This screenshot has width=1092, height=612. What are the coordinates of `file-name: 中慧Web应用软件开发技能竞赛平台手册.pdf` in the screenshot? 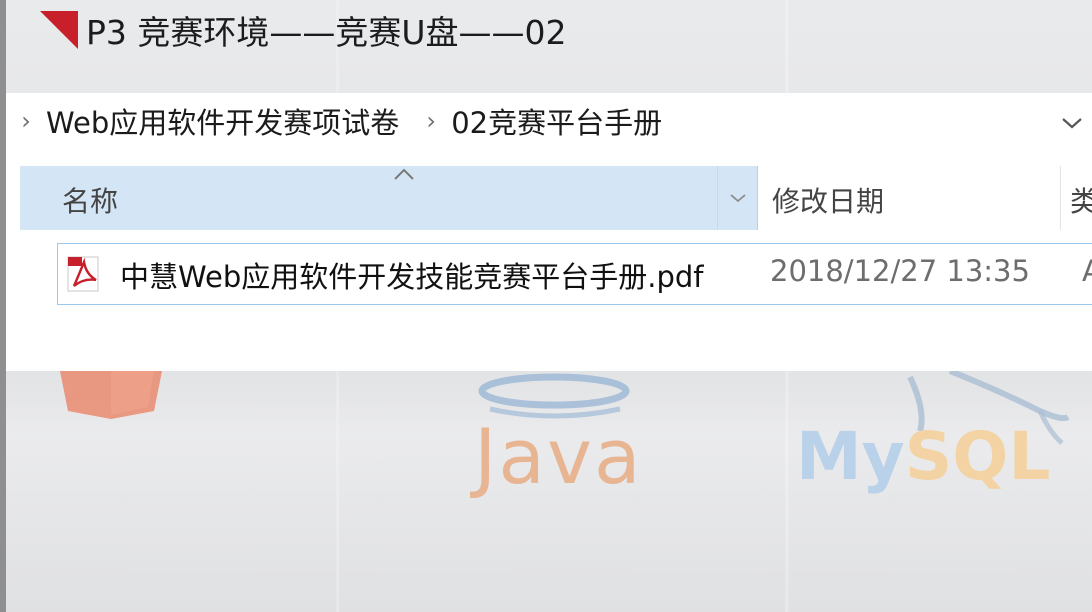 It's located at (412, 277).